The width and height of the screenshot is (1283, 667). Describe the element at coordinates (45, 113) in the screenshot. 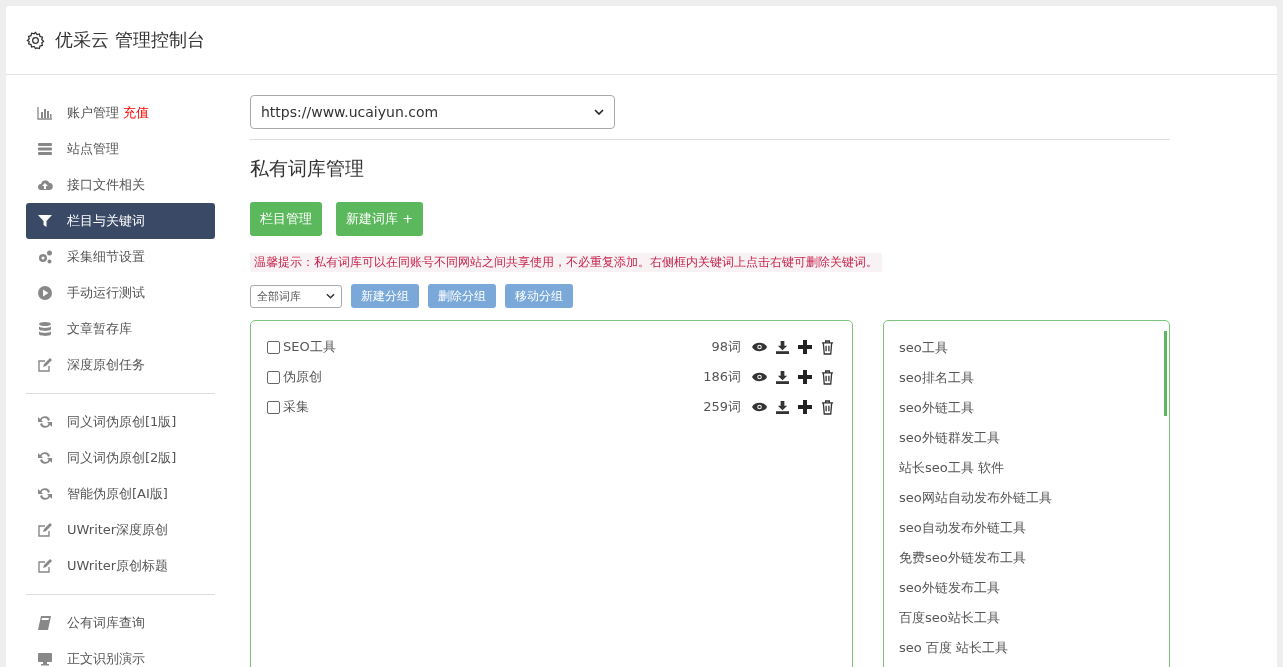

I see `chart-icon` at that location.